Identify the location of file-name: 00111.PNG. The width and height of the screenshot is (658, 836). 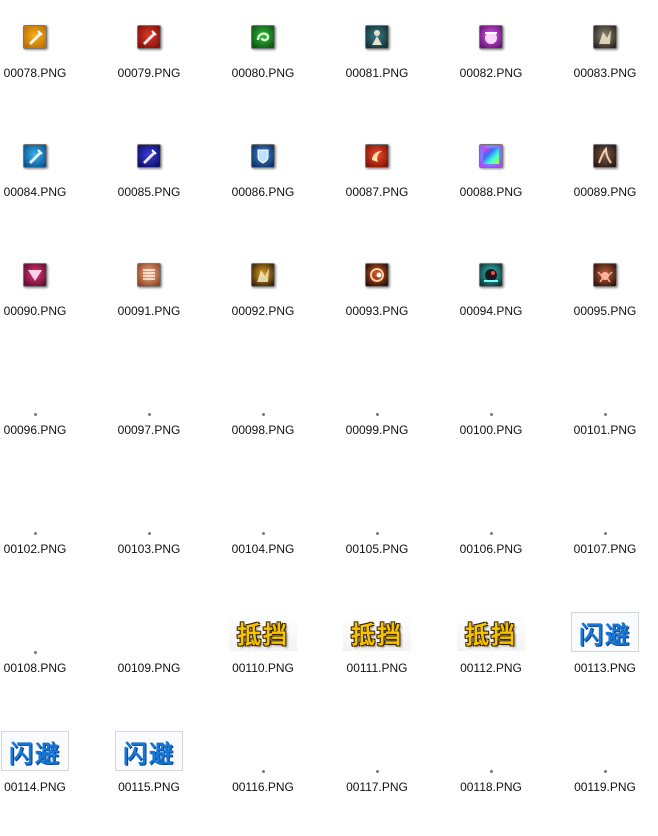
(377, 668).